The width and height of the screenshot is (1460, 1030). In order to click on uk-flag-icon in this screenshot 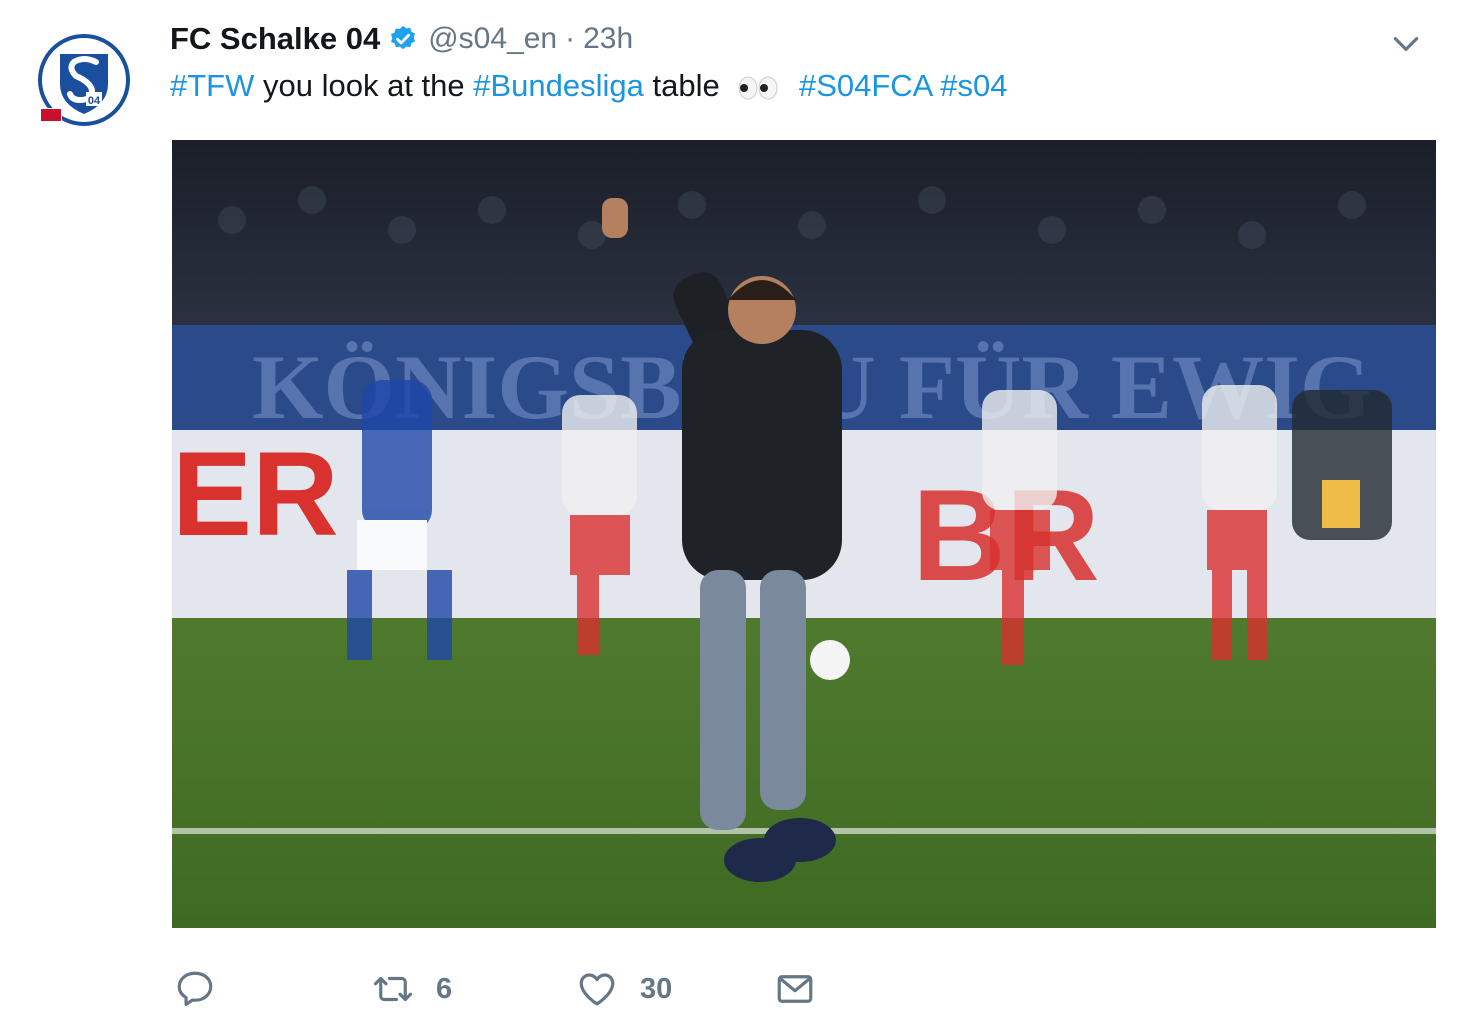, I will do `click(51, 115)`.